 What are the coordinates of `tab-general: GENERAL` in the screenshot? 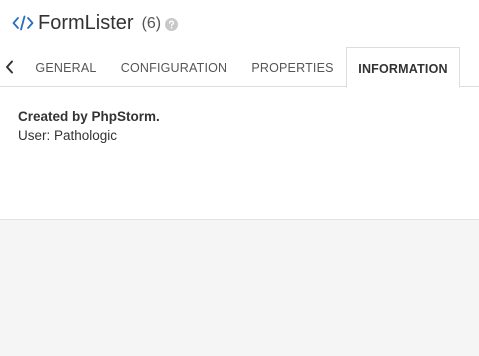 It's located at (66, 67).